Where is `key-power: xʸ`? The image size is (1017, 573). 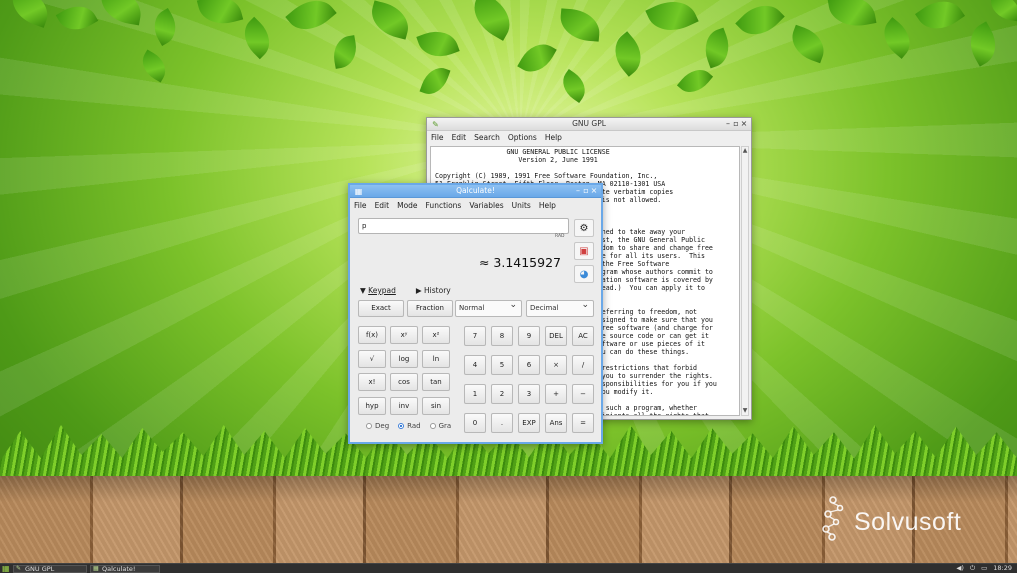 key-power: xʸ is located at coordinates (404, 335).